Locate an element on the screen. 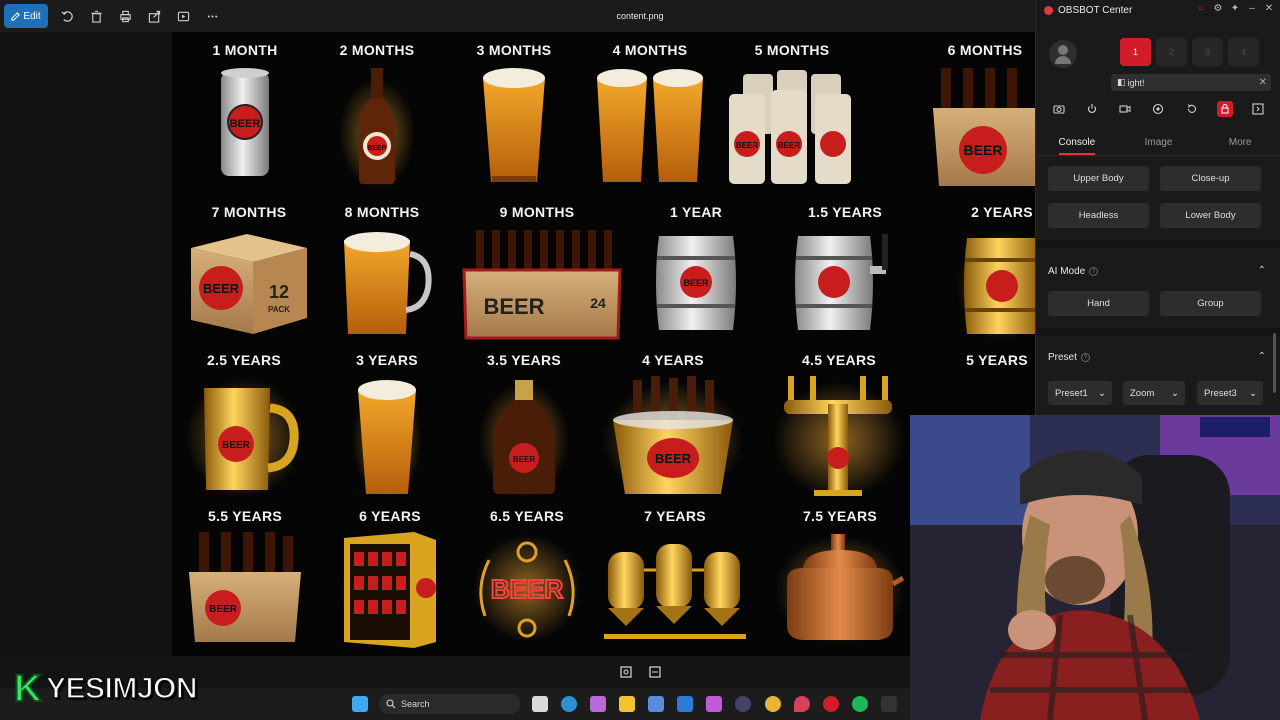  twelve-pack-box-icon: BEER 12 PACK is located at coordinates (248, 284).